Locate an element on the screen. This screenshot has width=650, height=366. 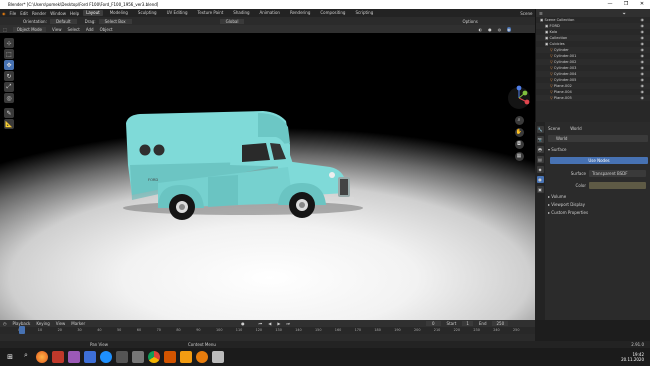
tab-animation: Animation is located at coordinates (270, 13).